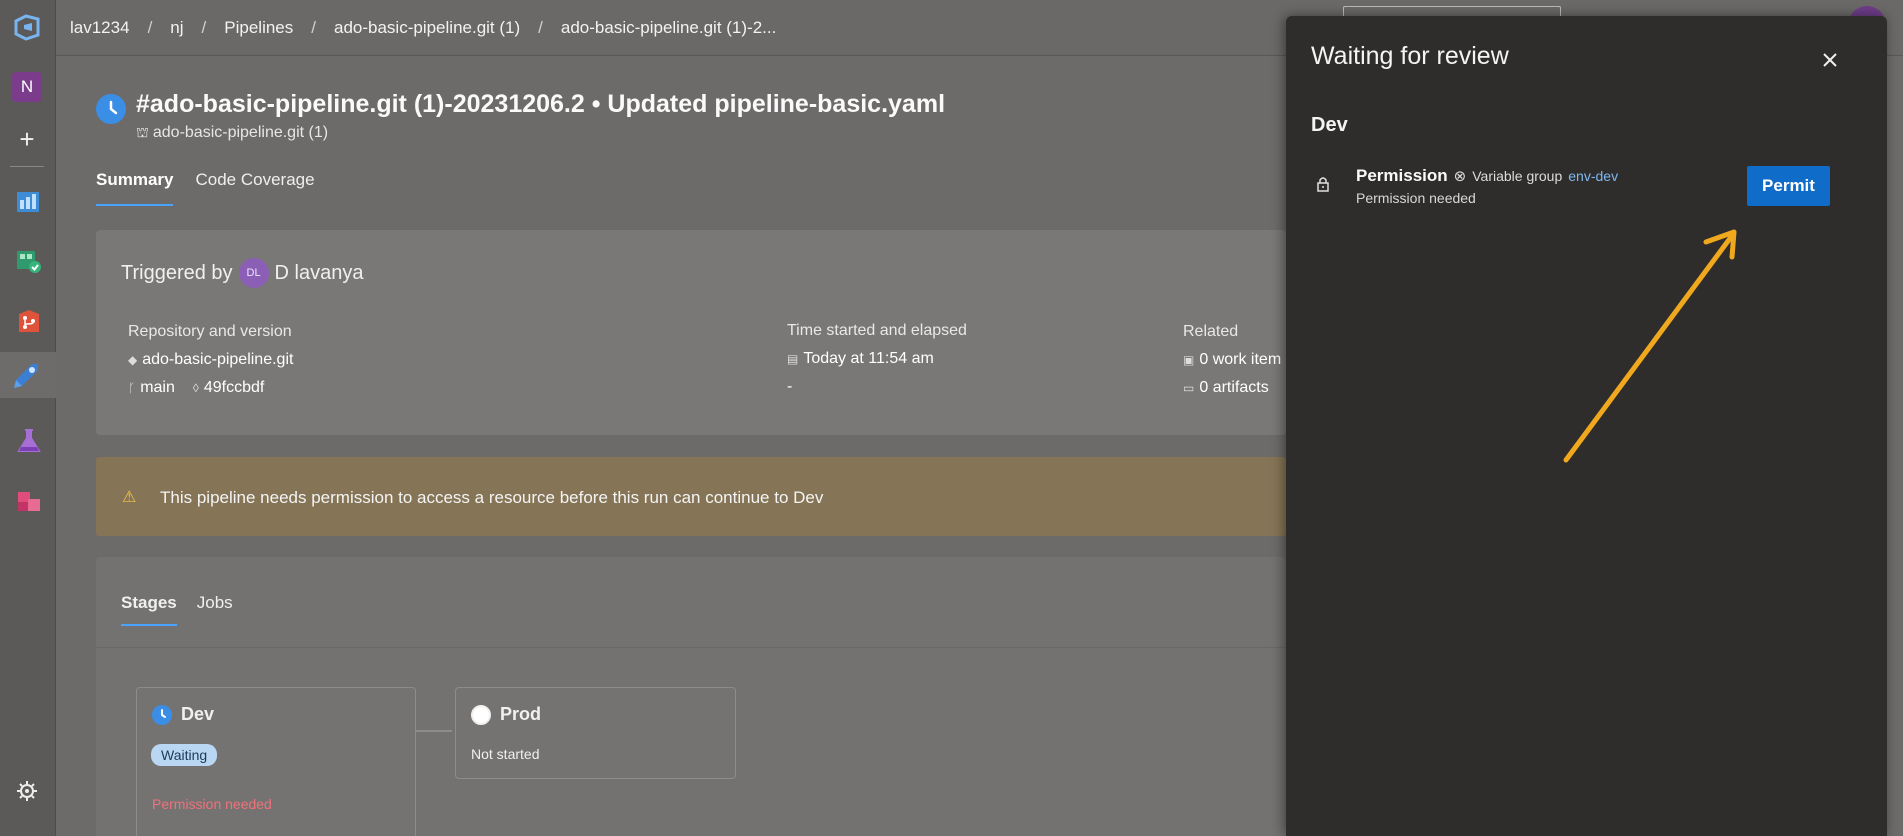  I want to click on warning-icon: ⚠, so click(129, 497).